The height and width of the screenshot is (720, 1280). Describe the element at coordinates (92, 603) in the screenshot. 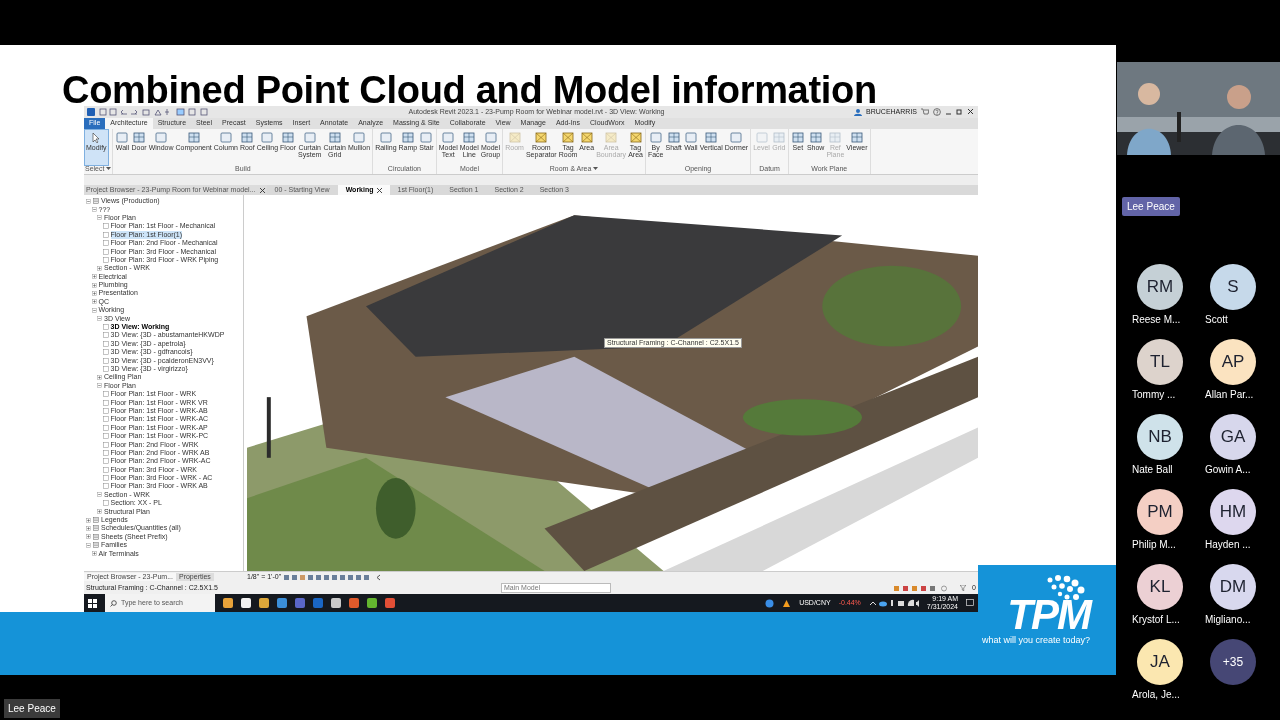

I see `windows-icon` at that location.